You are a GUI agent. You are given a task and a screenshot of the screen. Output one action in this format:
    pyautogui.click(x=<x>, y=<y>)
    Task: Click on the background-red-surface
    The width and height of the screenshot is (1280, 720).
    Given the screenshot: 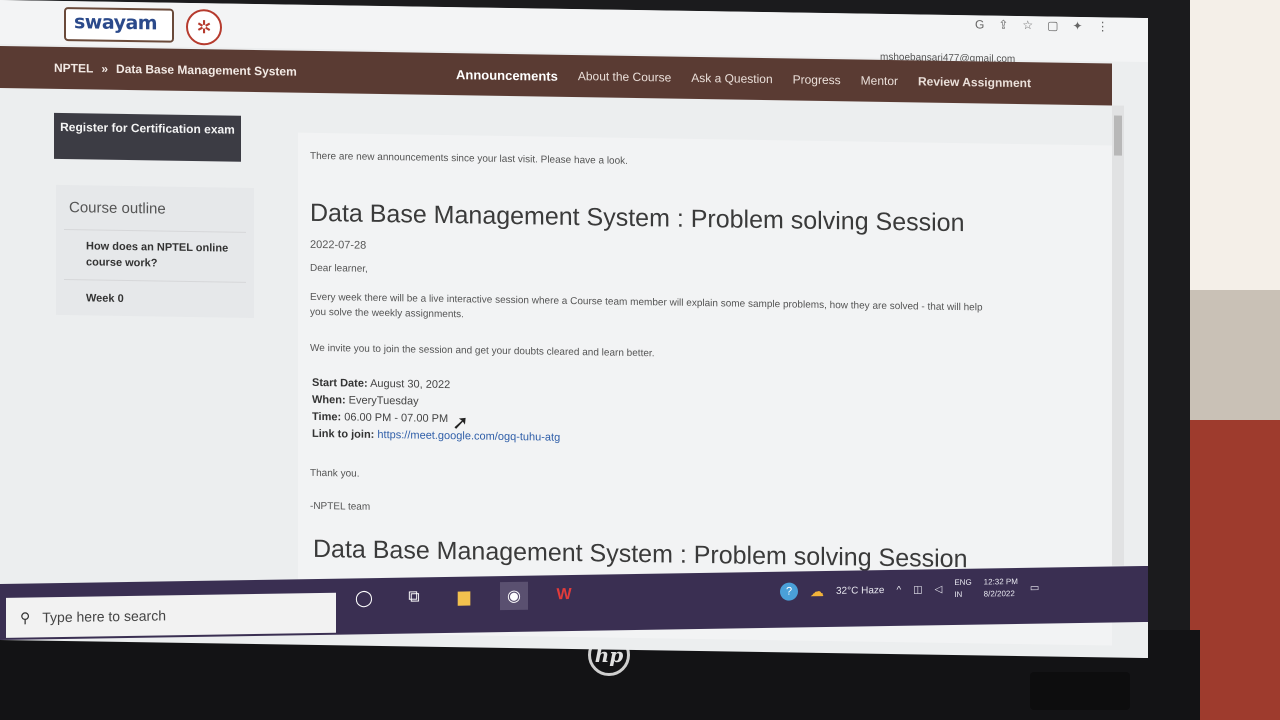 What is the action you would take?
    pyautogui.click(x=1233, y=570)
    